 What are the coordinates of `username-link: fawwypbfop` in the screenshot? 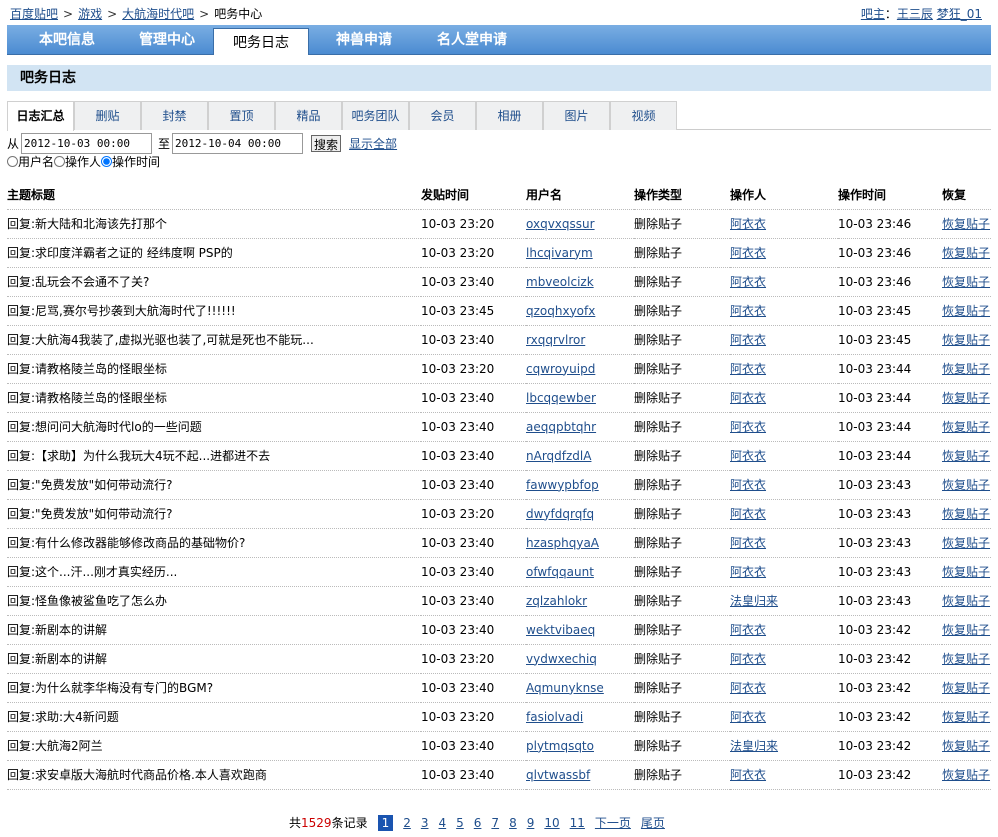 It's located at (562, 485).